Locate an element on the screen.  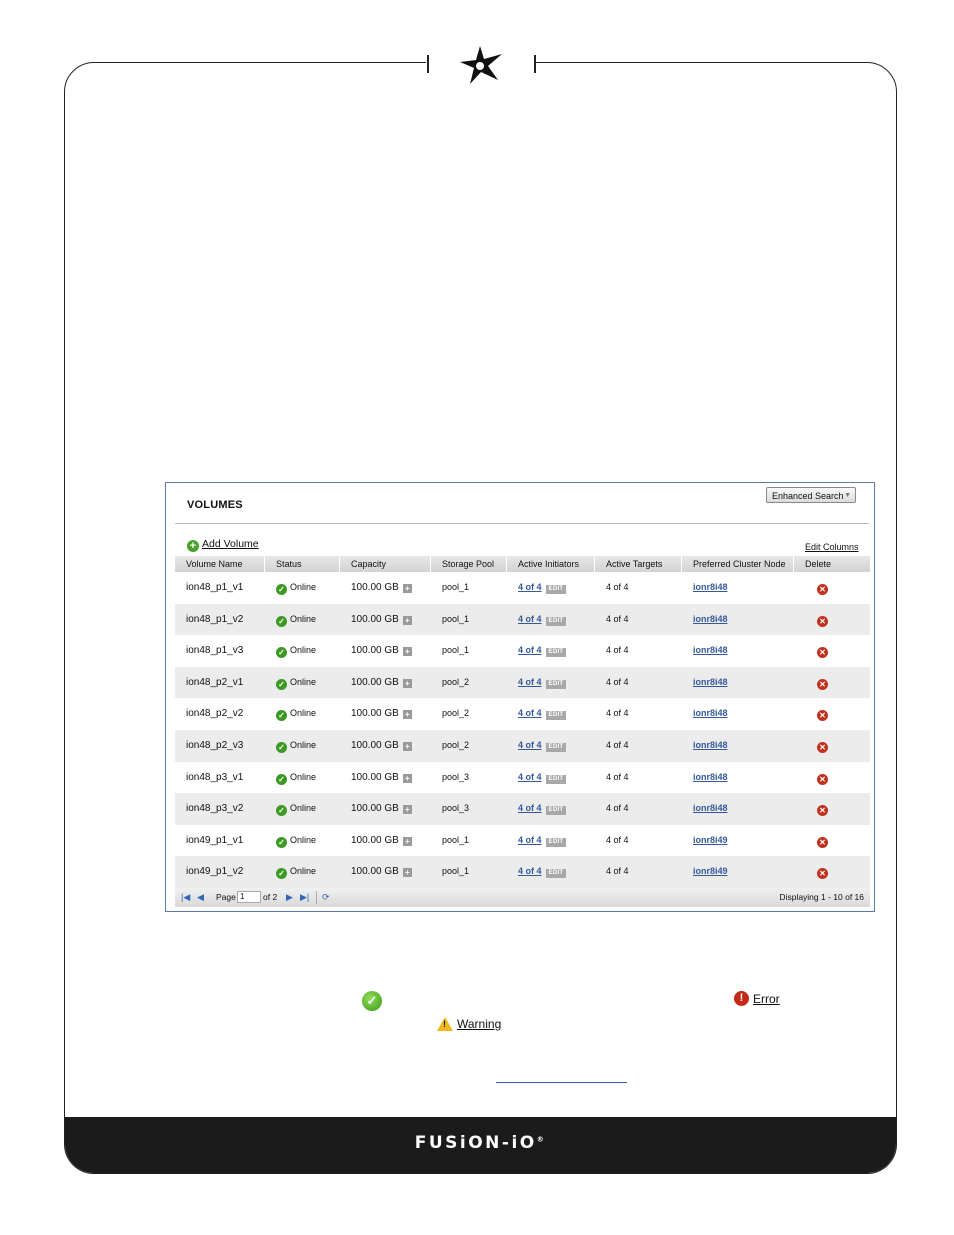
column-header: Status is located at coordinates (302, 564).